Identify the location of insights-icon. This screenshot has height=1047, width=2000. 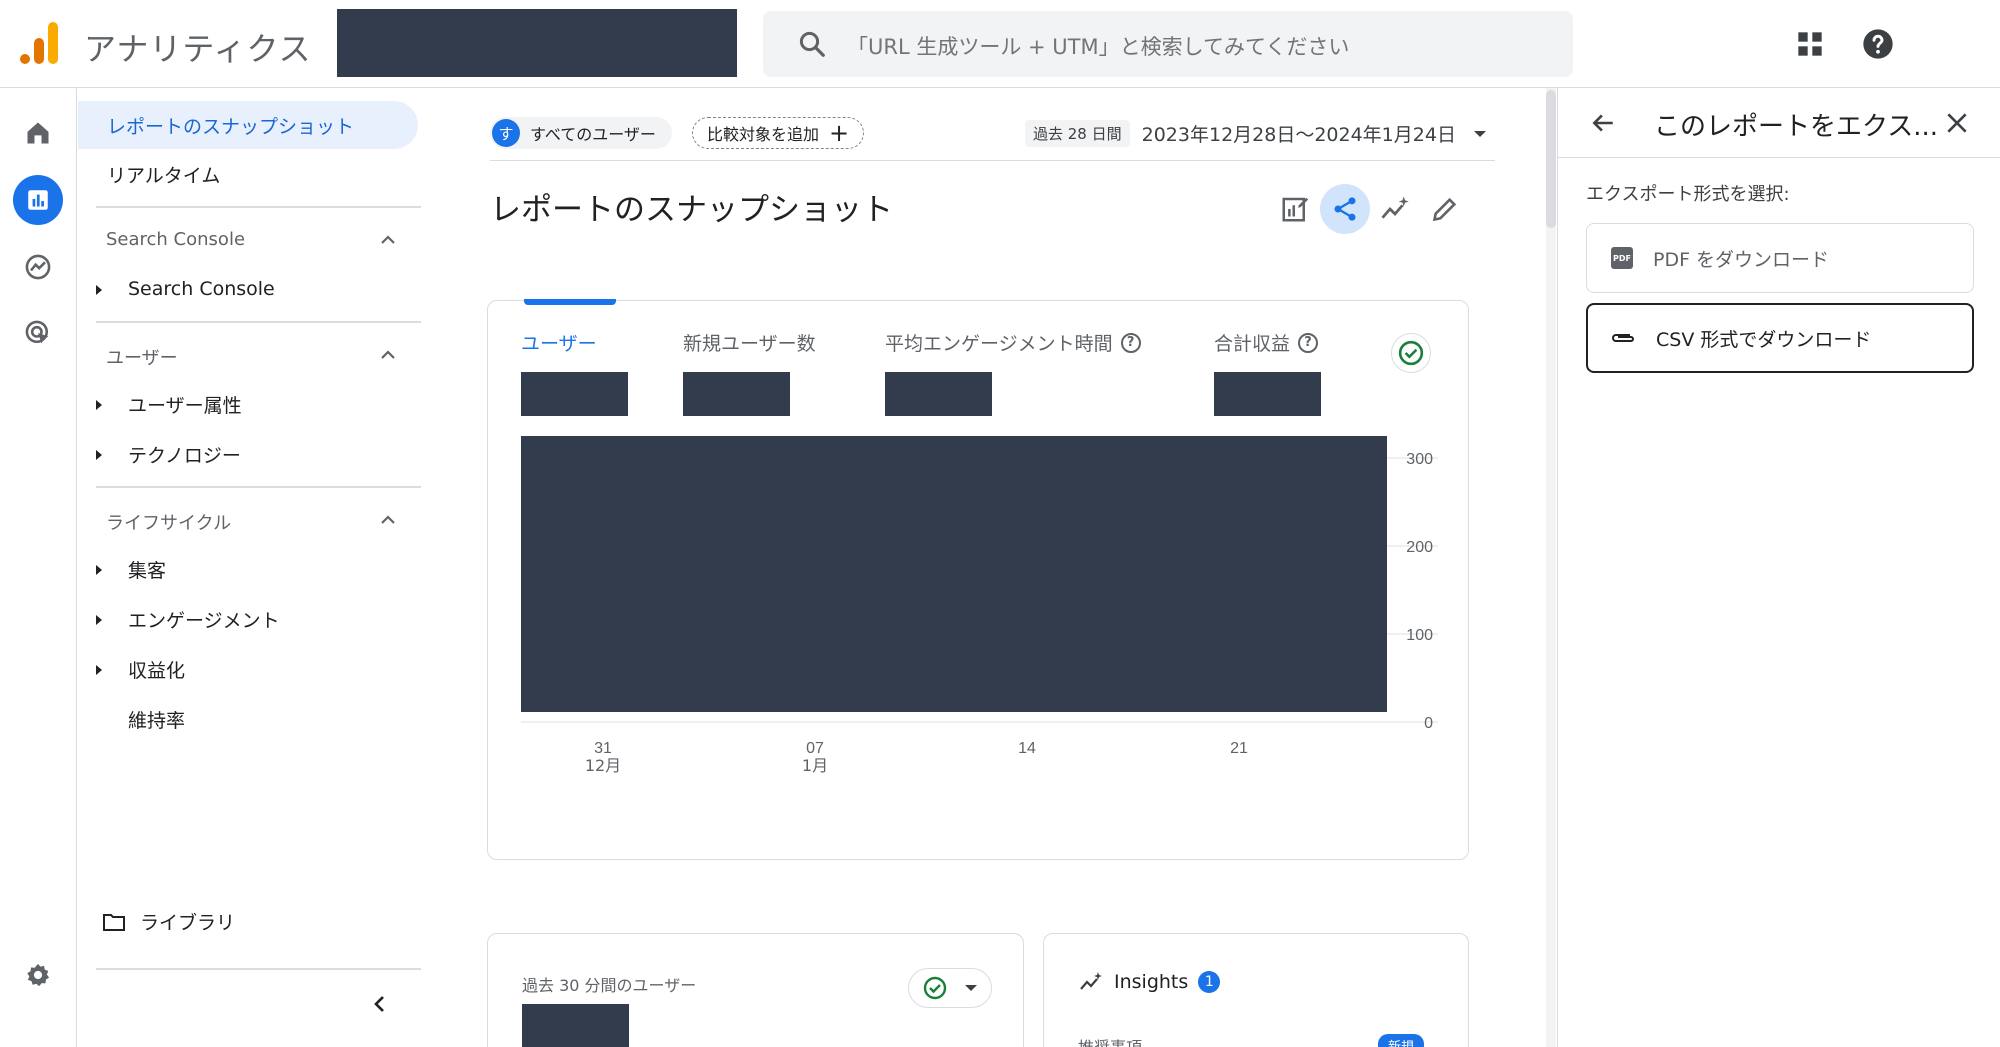
(1395, 207).